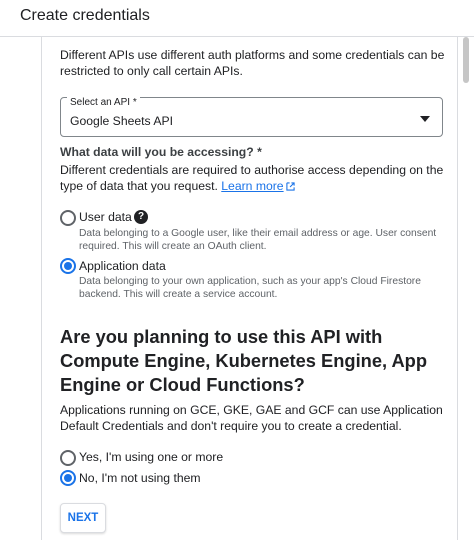 The image size is (474, 540). What do you see at coordinates (83, 518) in the screenshot?
I see `next-button: NEXT` at bounding box center [83, 518].